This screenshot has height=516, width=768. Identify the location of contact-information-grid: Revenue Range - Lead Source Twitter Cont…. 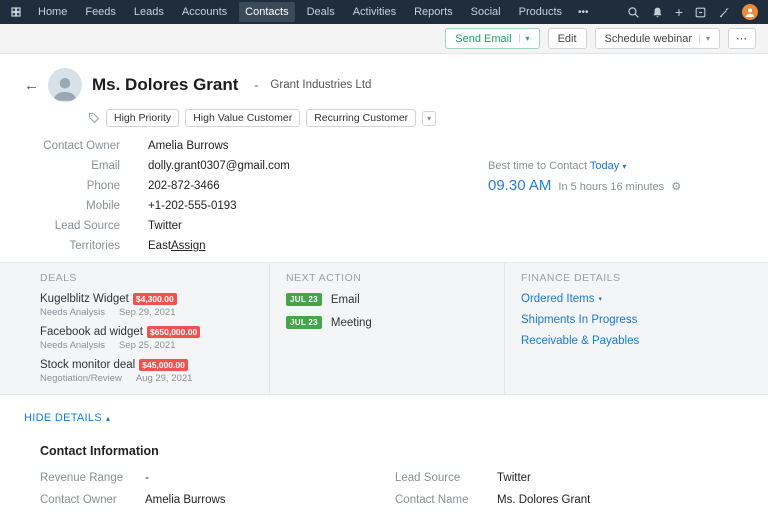
(392, 489).